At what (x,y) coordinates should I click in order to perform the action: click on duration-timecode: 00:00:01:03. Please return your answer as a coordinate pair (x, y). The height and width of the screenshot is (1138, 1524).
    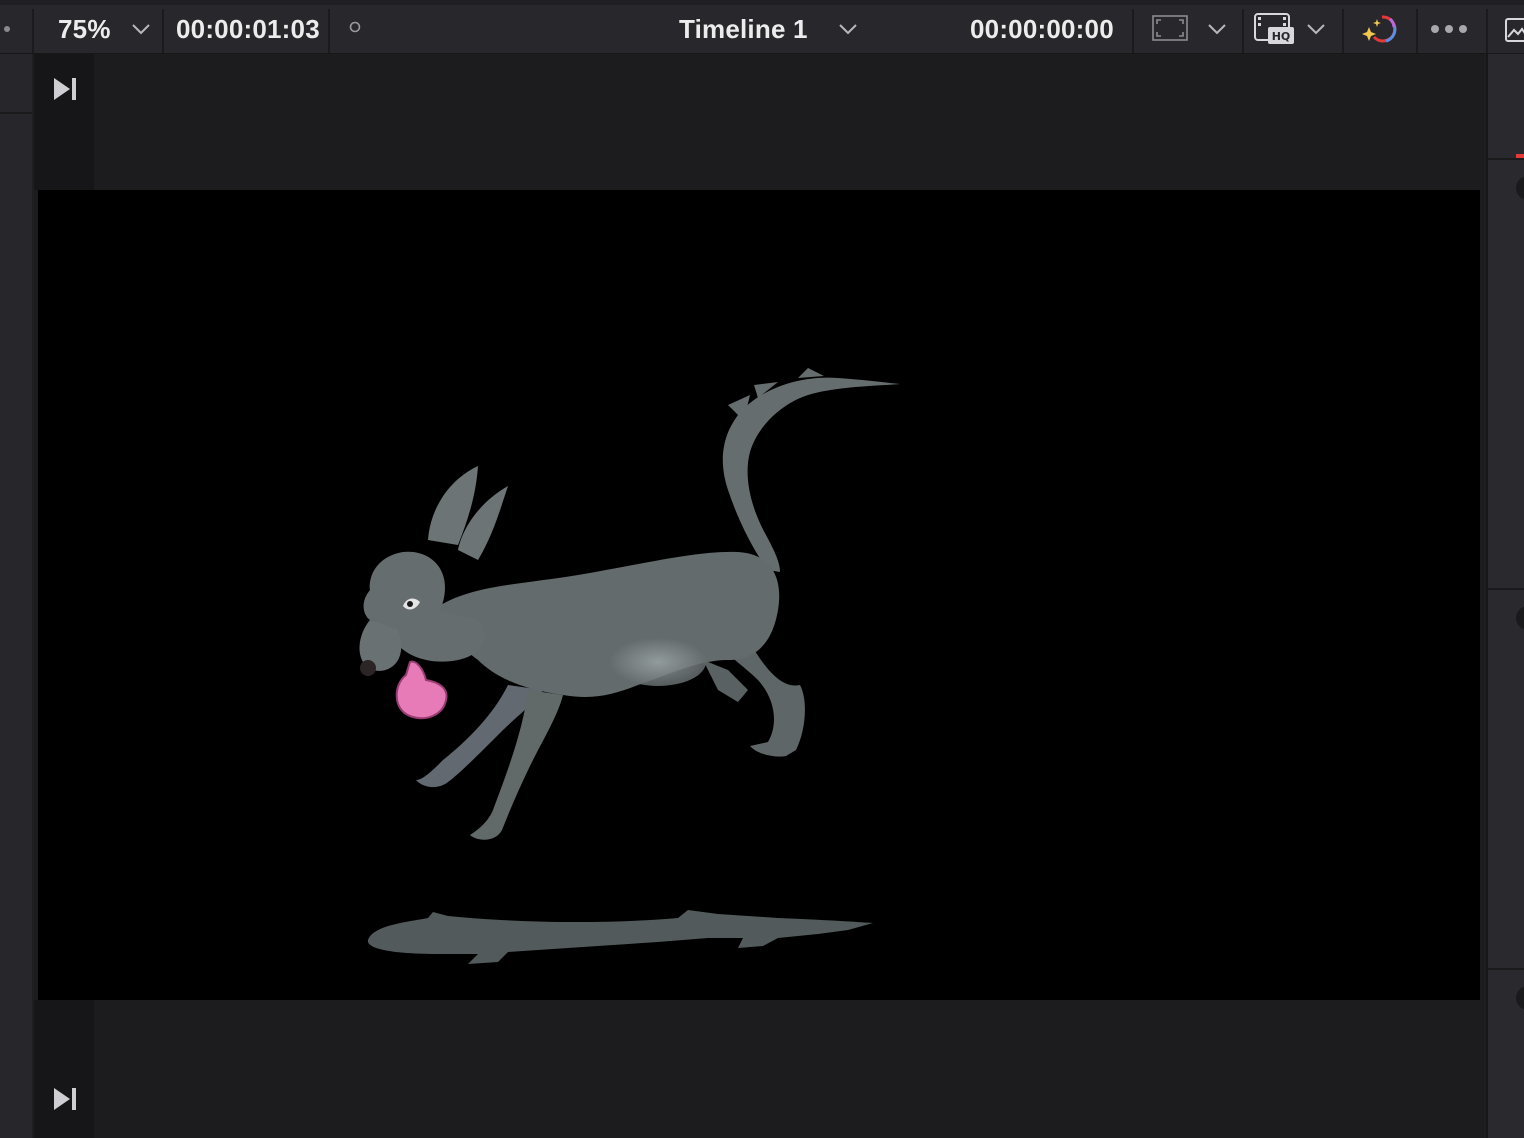
    Looking at the image, I should click on (246, 29).